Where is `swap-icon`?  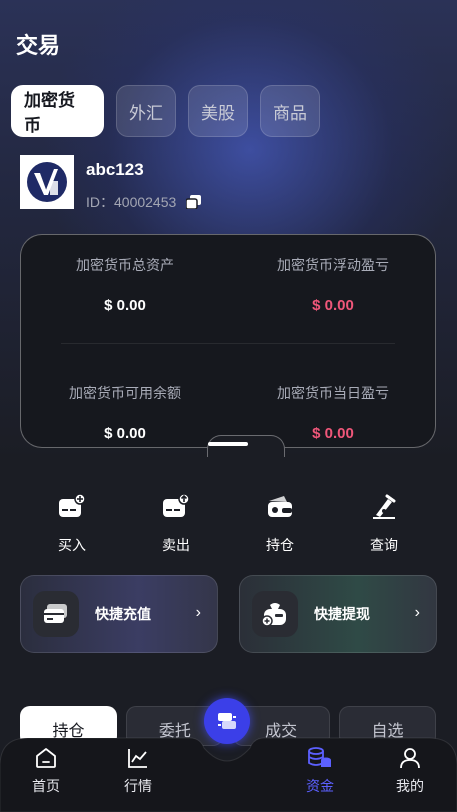
swap-icon is located at coordinates (227, 721).